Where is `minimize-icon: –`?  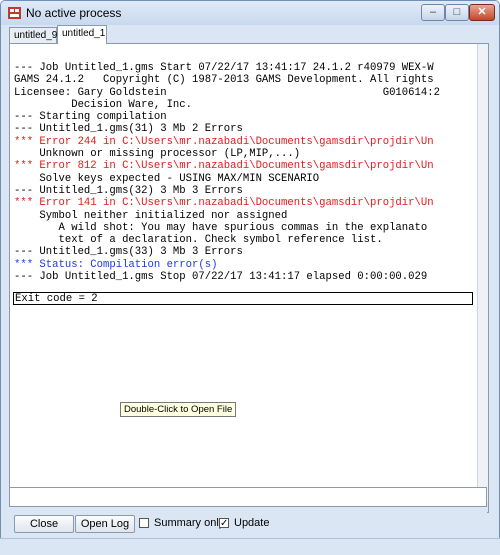 minimize-icon: – is located at coordinates (433, 12).